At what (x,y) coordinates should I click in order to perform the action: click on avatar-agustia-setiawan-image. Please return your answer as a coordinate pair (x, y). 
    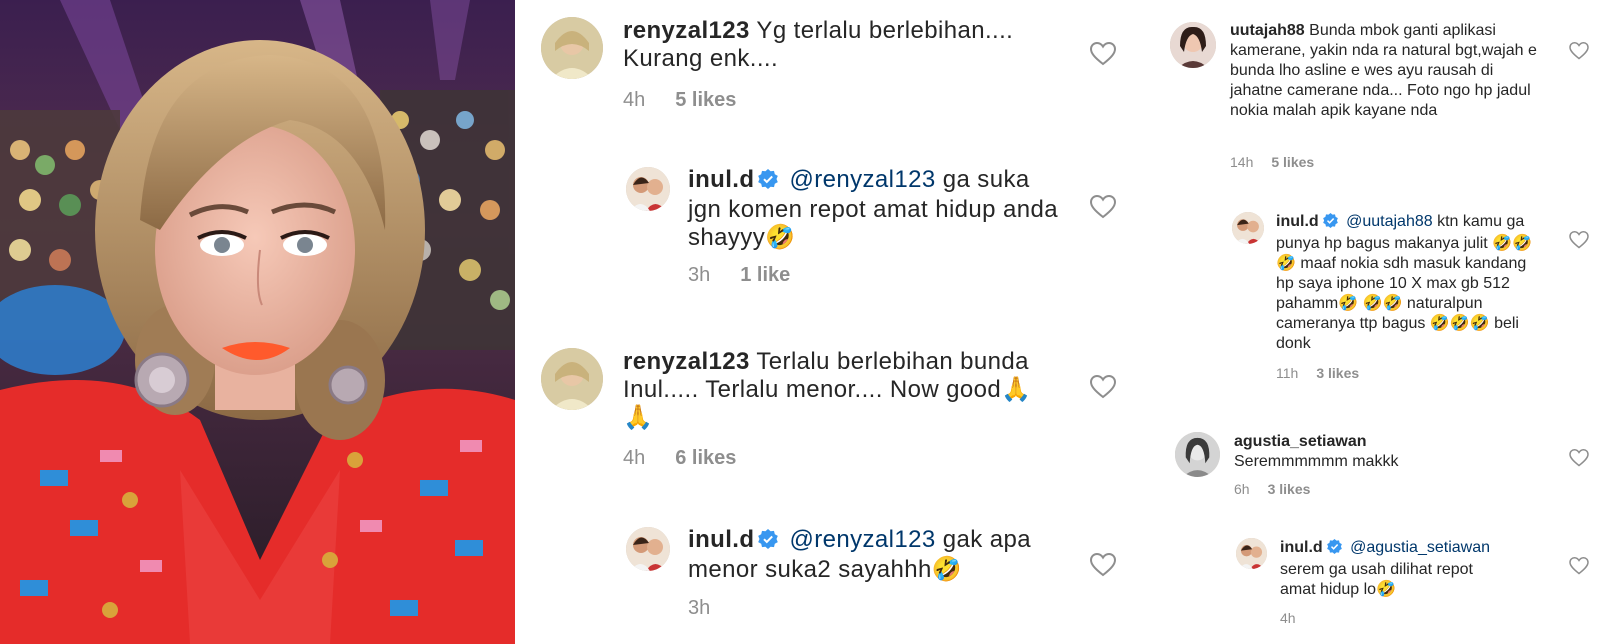
    Looking at the image, I should click on (1197, 454).